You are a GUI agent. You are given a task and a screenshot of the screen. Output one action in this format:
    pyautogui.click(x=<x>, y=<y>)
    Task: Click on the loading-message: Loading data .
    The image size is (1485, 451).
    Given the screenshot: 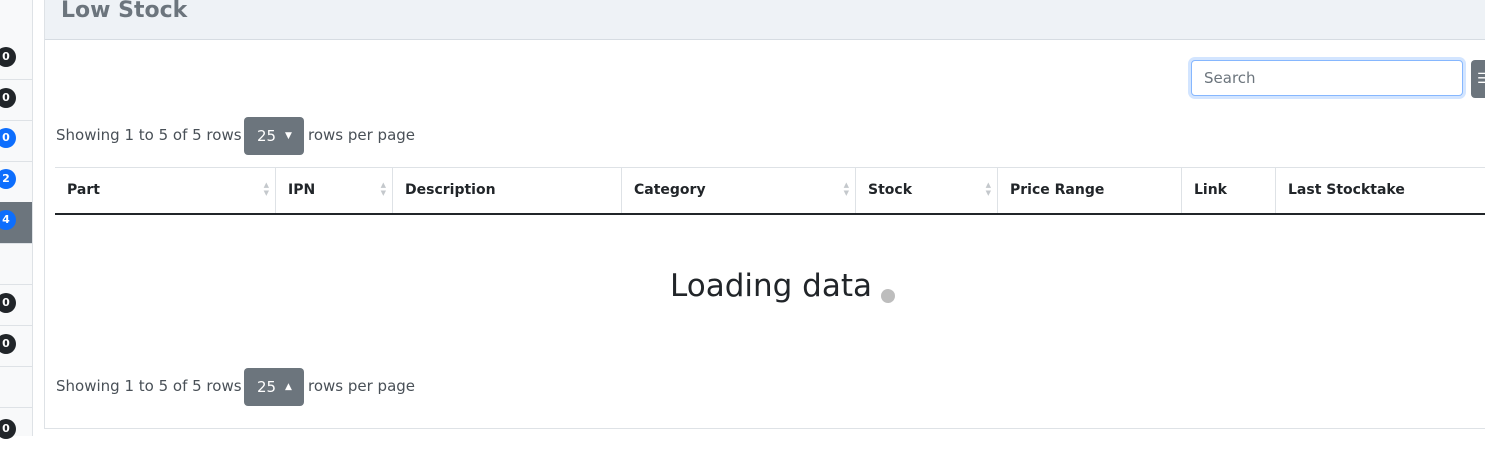 What is the action you would take?
    pyautogui.click(x=781, y=286)
    